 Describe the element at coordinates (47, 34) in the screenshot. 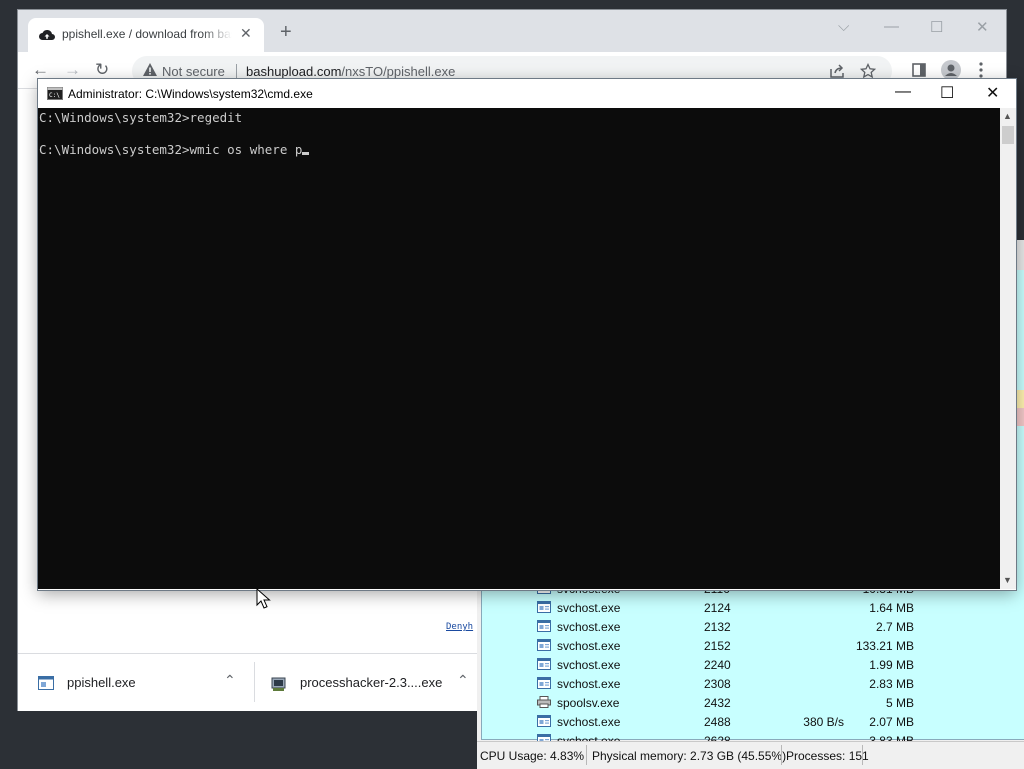

I see `cloud-upload-icon` at that location.